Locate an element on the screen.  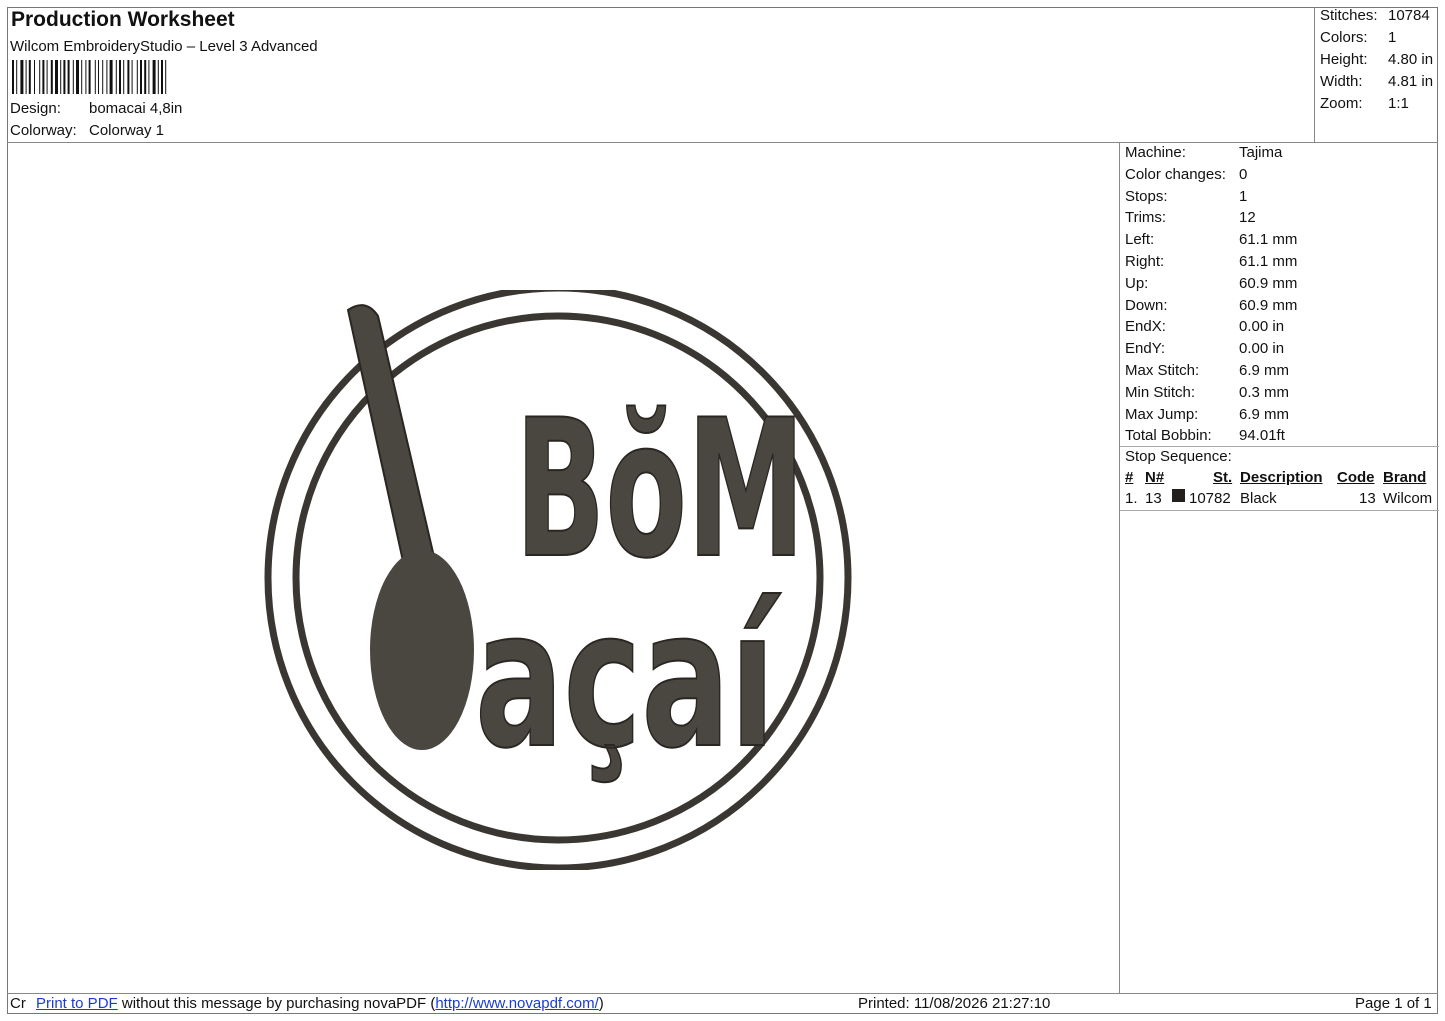
info-label: Max Jump: is located at coordinates (1162, 414).